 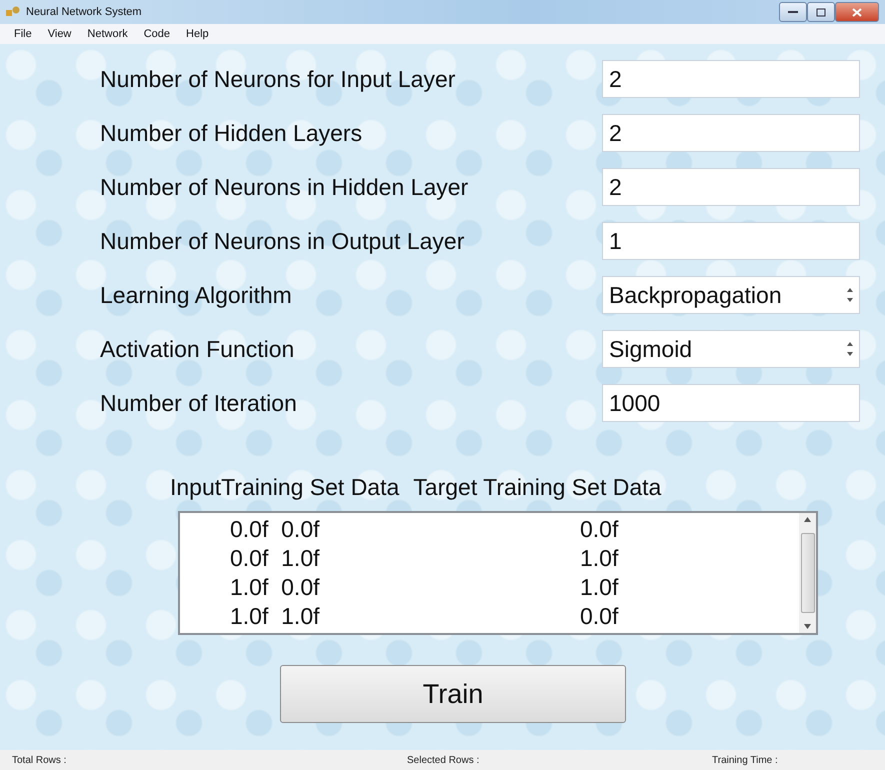 What do you see at coordinates (453, 694) in the screenshot?
I see `train-button: Train` at bounding box center [453, 694].